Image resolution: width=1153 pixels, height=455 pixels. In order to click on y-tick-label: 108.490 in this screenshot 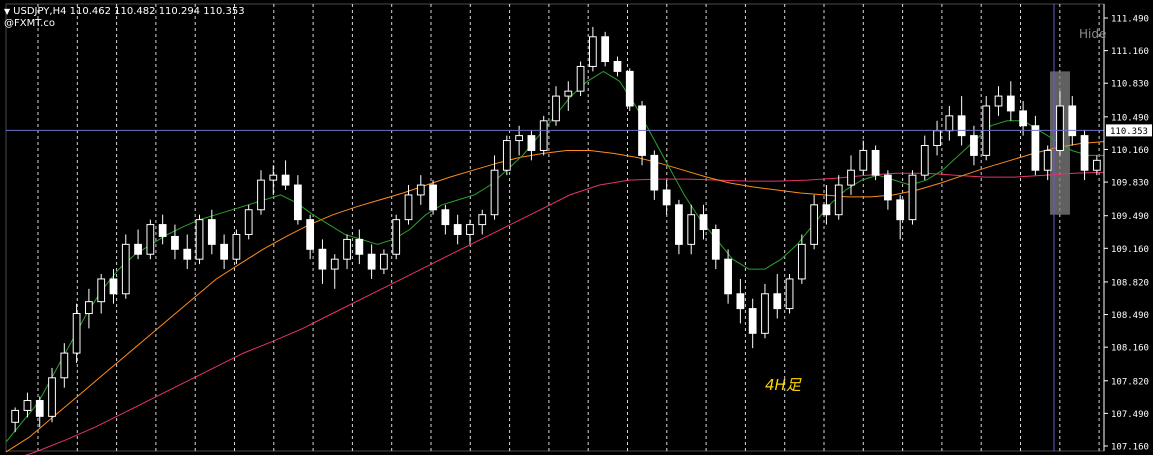, I will do `click(1130, 316)`.